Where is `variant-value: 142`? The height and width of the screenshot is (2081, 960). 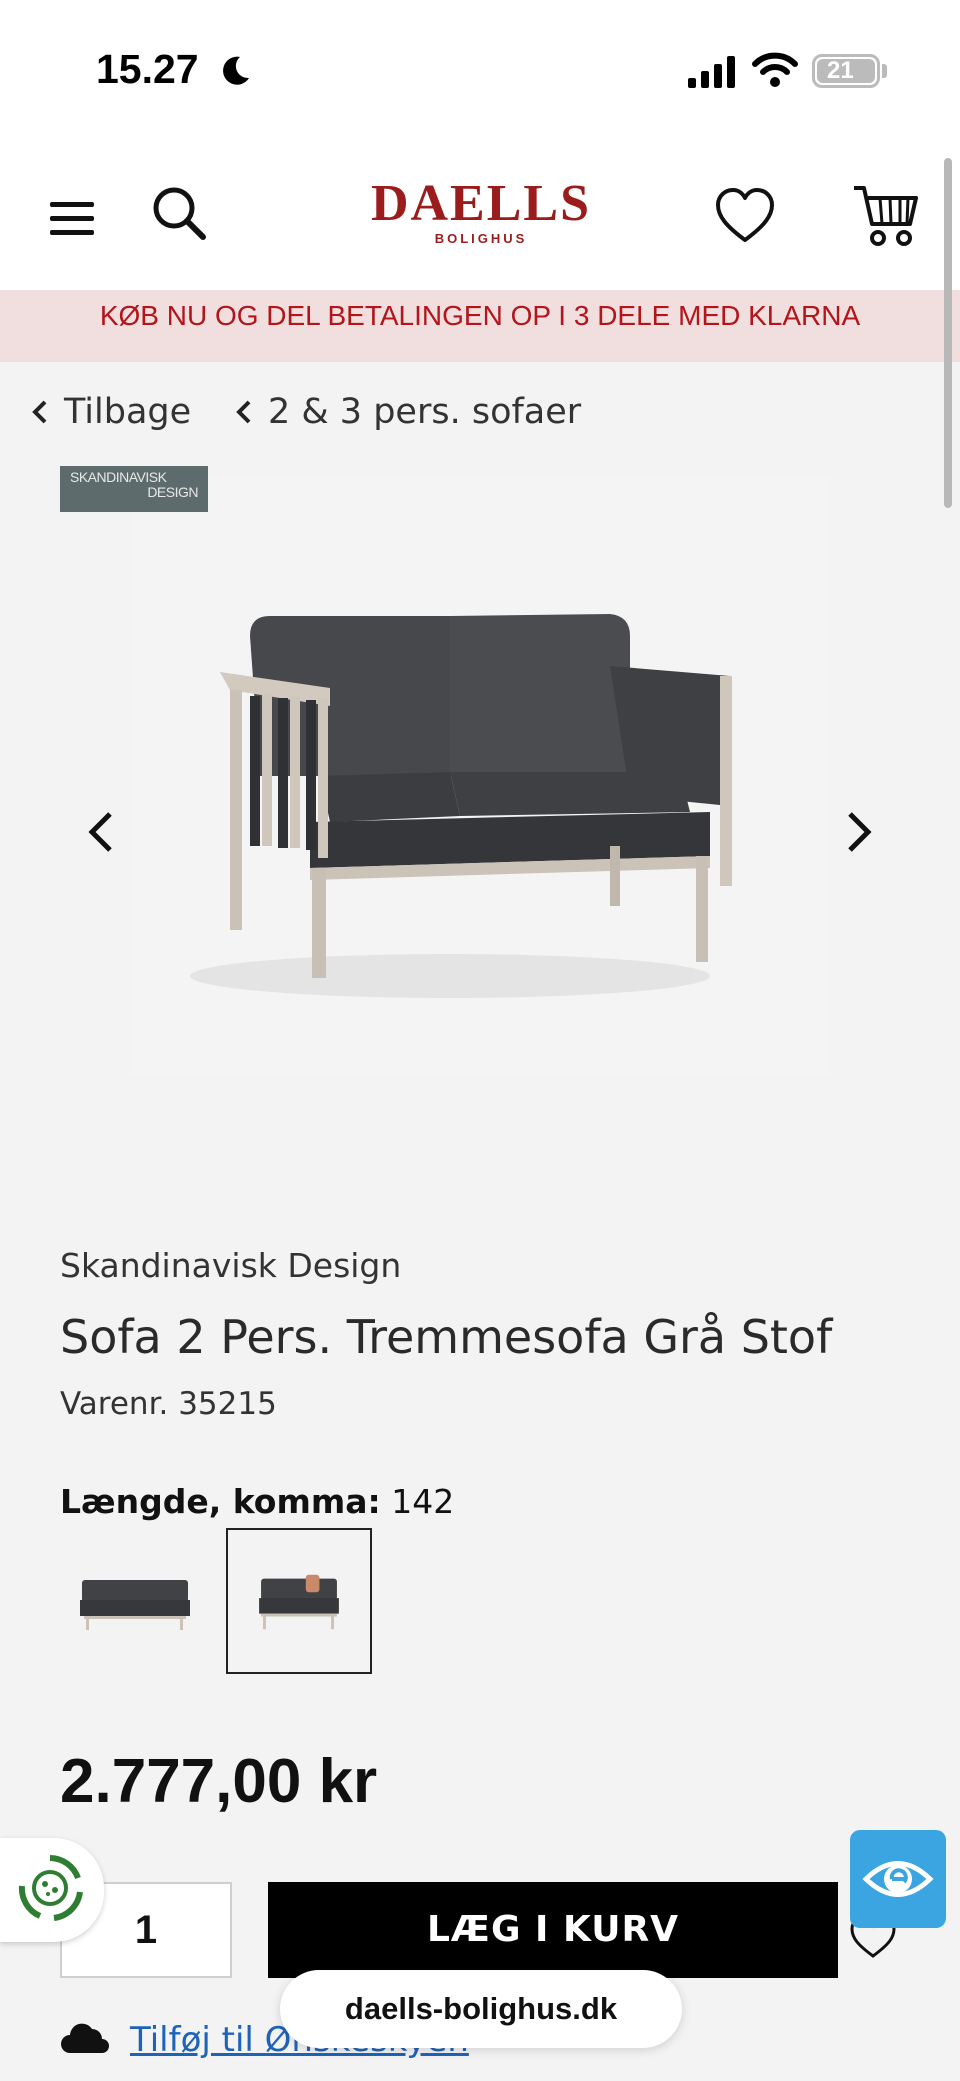 variant-value: 142 is located at coordinates (423, 1501).